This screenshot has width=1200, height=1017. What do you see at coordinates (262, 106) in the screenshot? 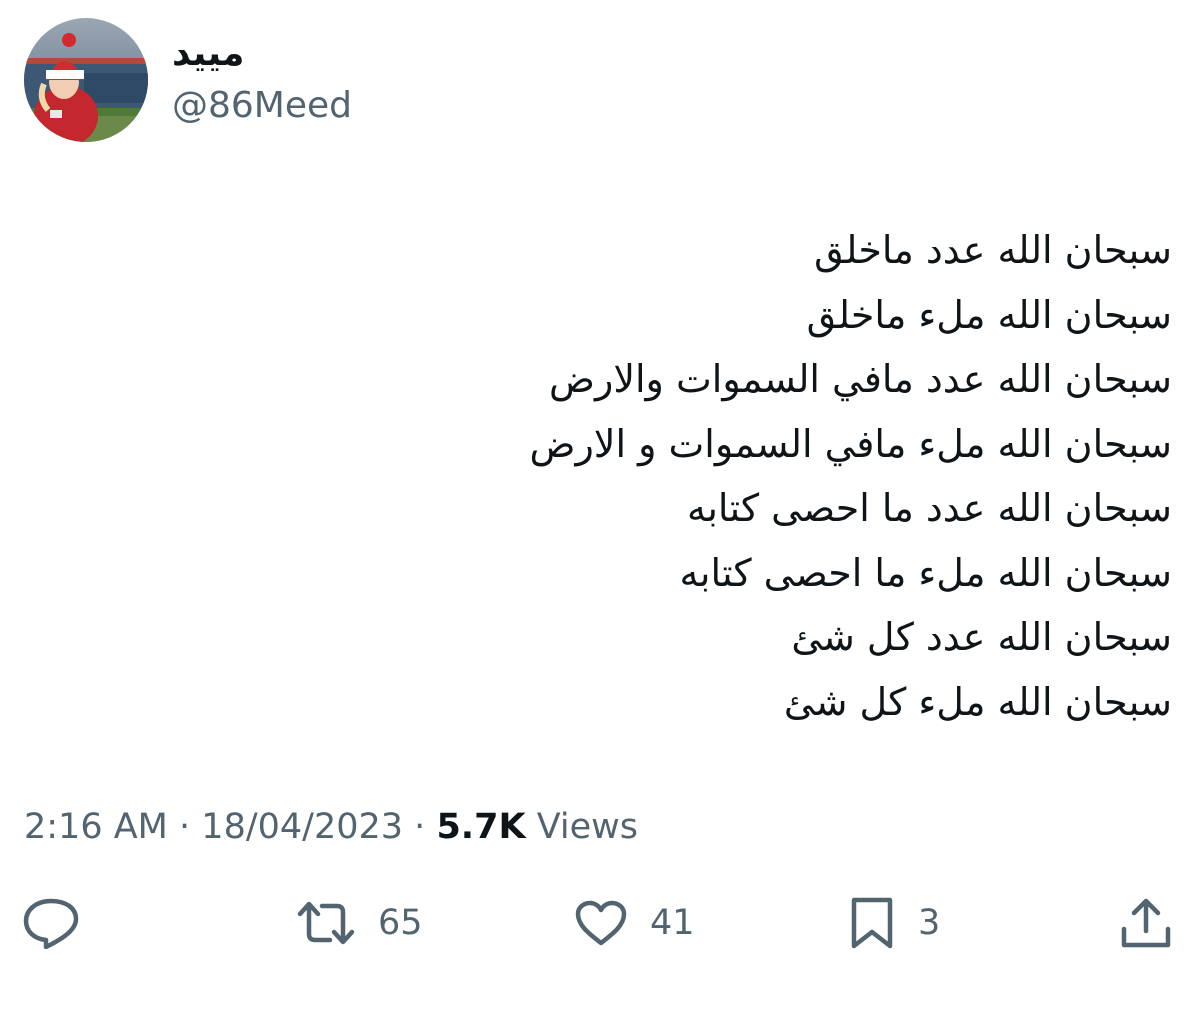
I see `user-handle: @86Meed` at bounding box center [262, 106].